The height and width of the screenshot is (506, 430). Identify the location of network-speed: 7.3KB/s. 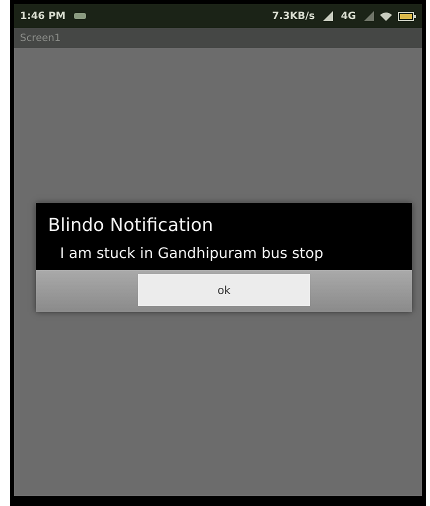
(293, 16).